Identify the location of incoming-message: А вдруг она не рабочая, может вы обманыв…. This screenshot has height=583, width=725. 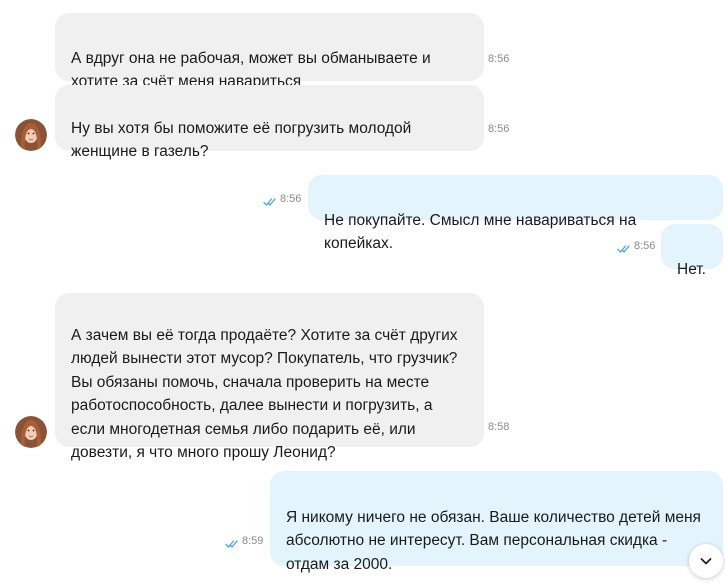
(269, 51).